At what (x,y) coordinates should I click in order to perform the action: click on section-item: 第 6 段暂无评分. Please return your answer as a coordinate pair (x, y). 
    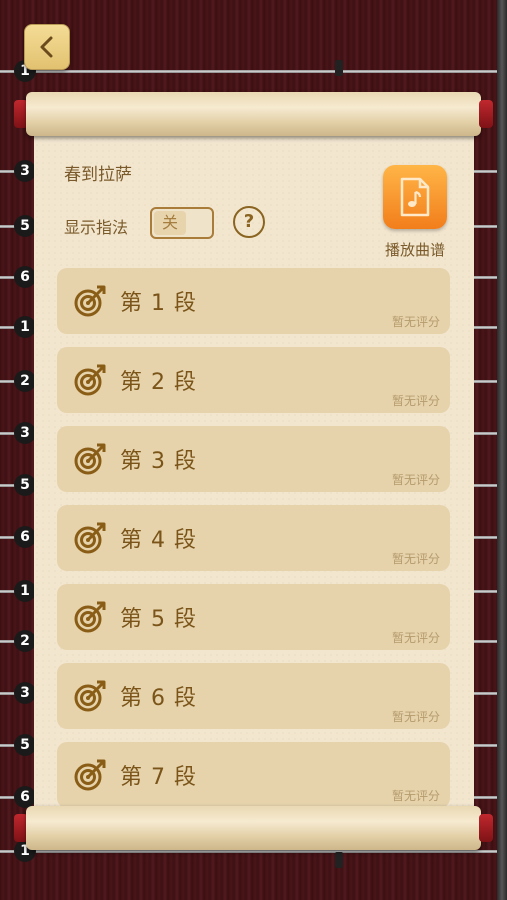
    Looking at the image, I should click on (253, 696).